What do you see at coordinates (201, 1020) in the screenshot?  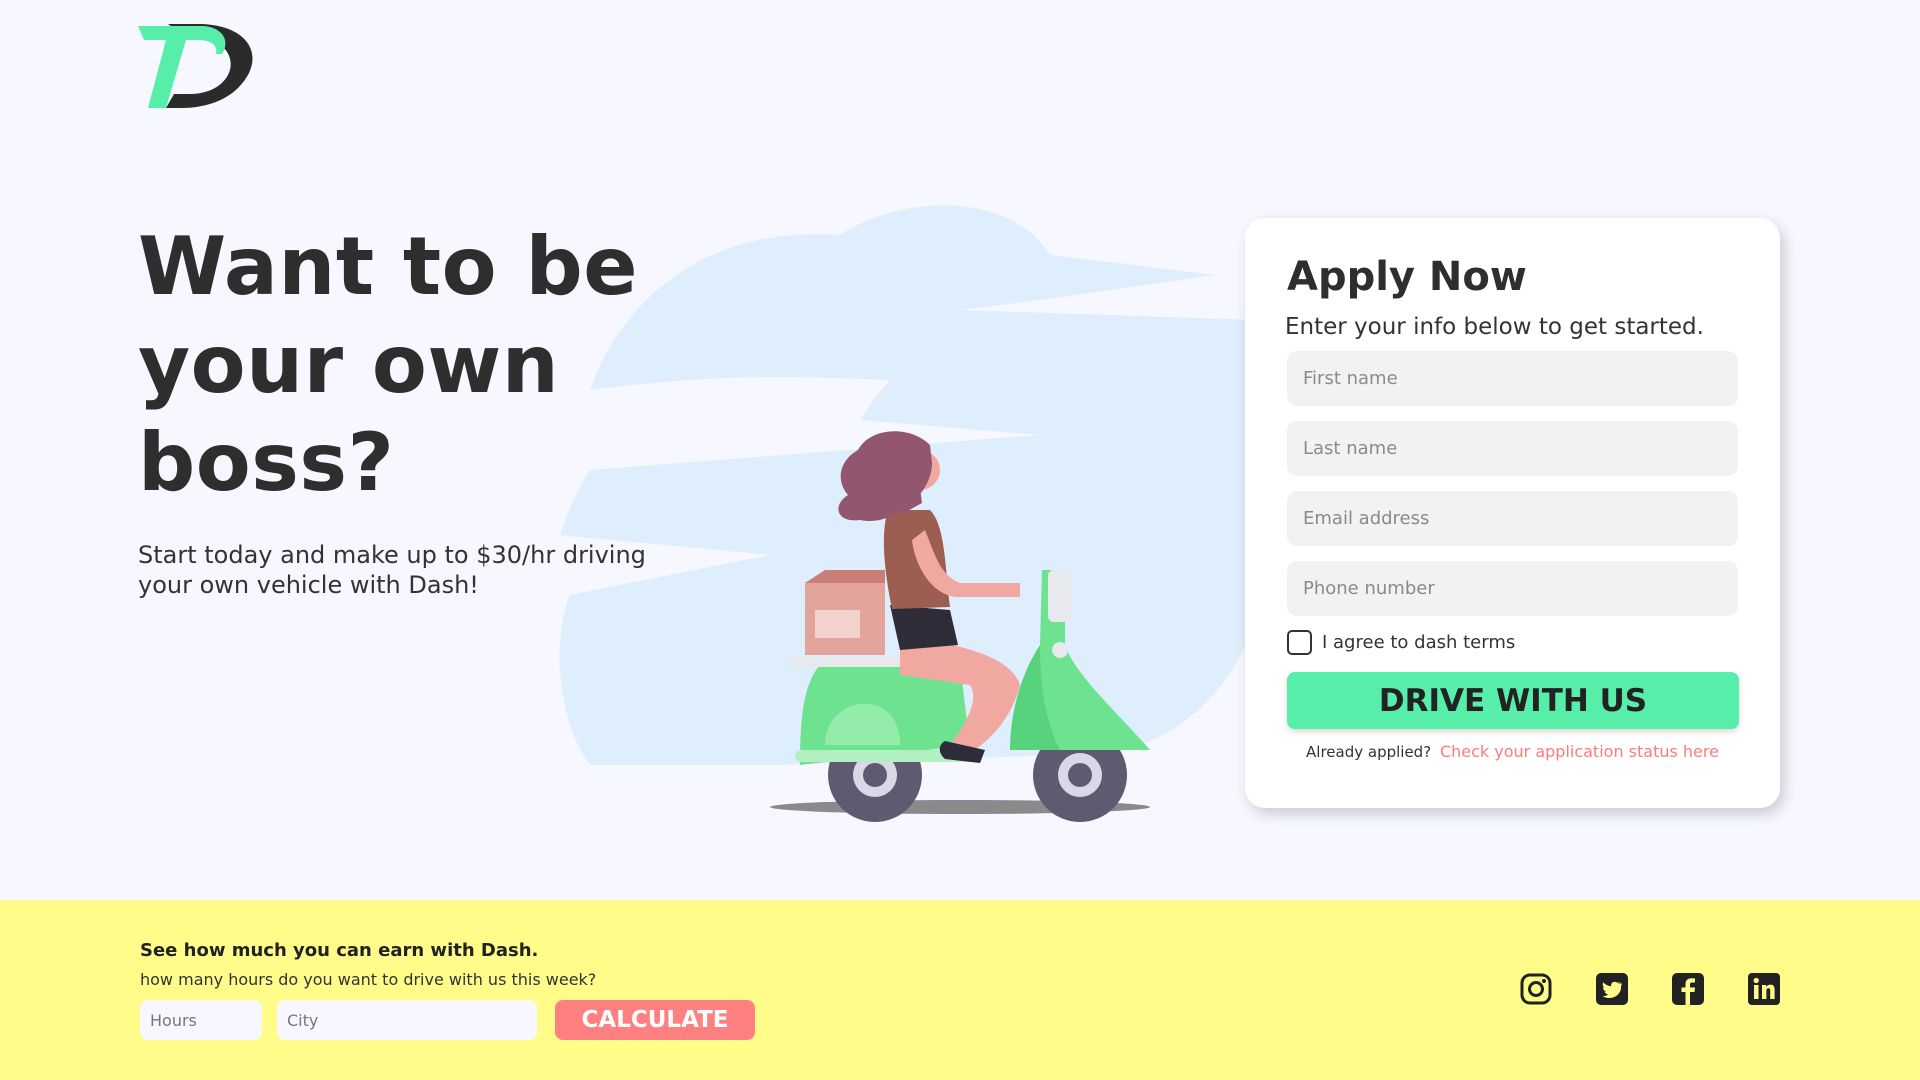 I see `hours-input` at bounding box center [201, 1020].